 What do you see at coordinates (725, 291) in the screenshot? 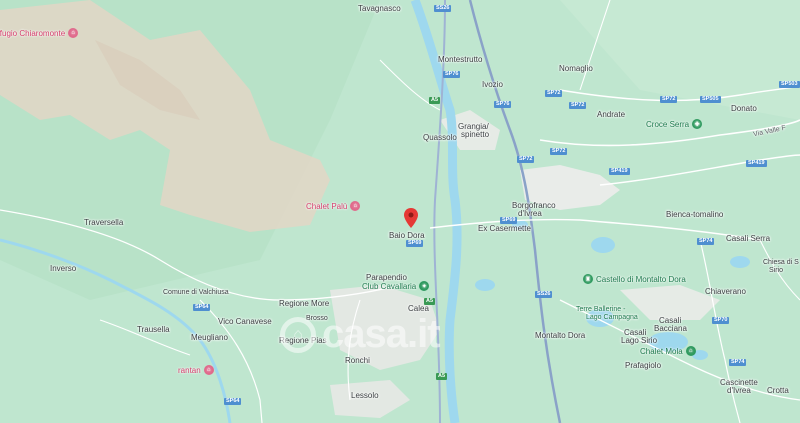
I see `label-chiaverano: Chiaverano` at bounding box center [725, 291].